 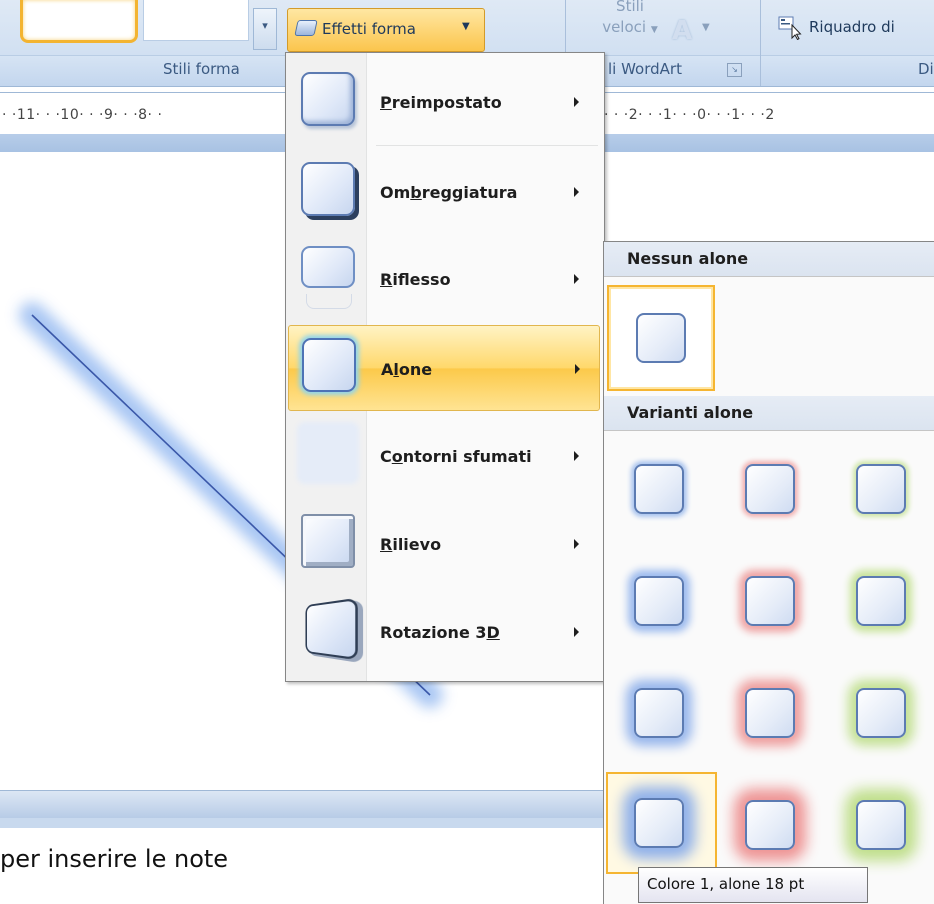 I want to click on menu-item-preset: Preimpostato, so click(x=444, y=102).